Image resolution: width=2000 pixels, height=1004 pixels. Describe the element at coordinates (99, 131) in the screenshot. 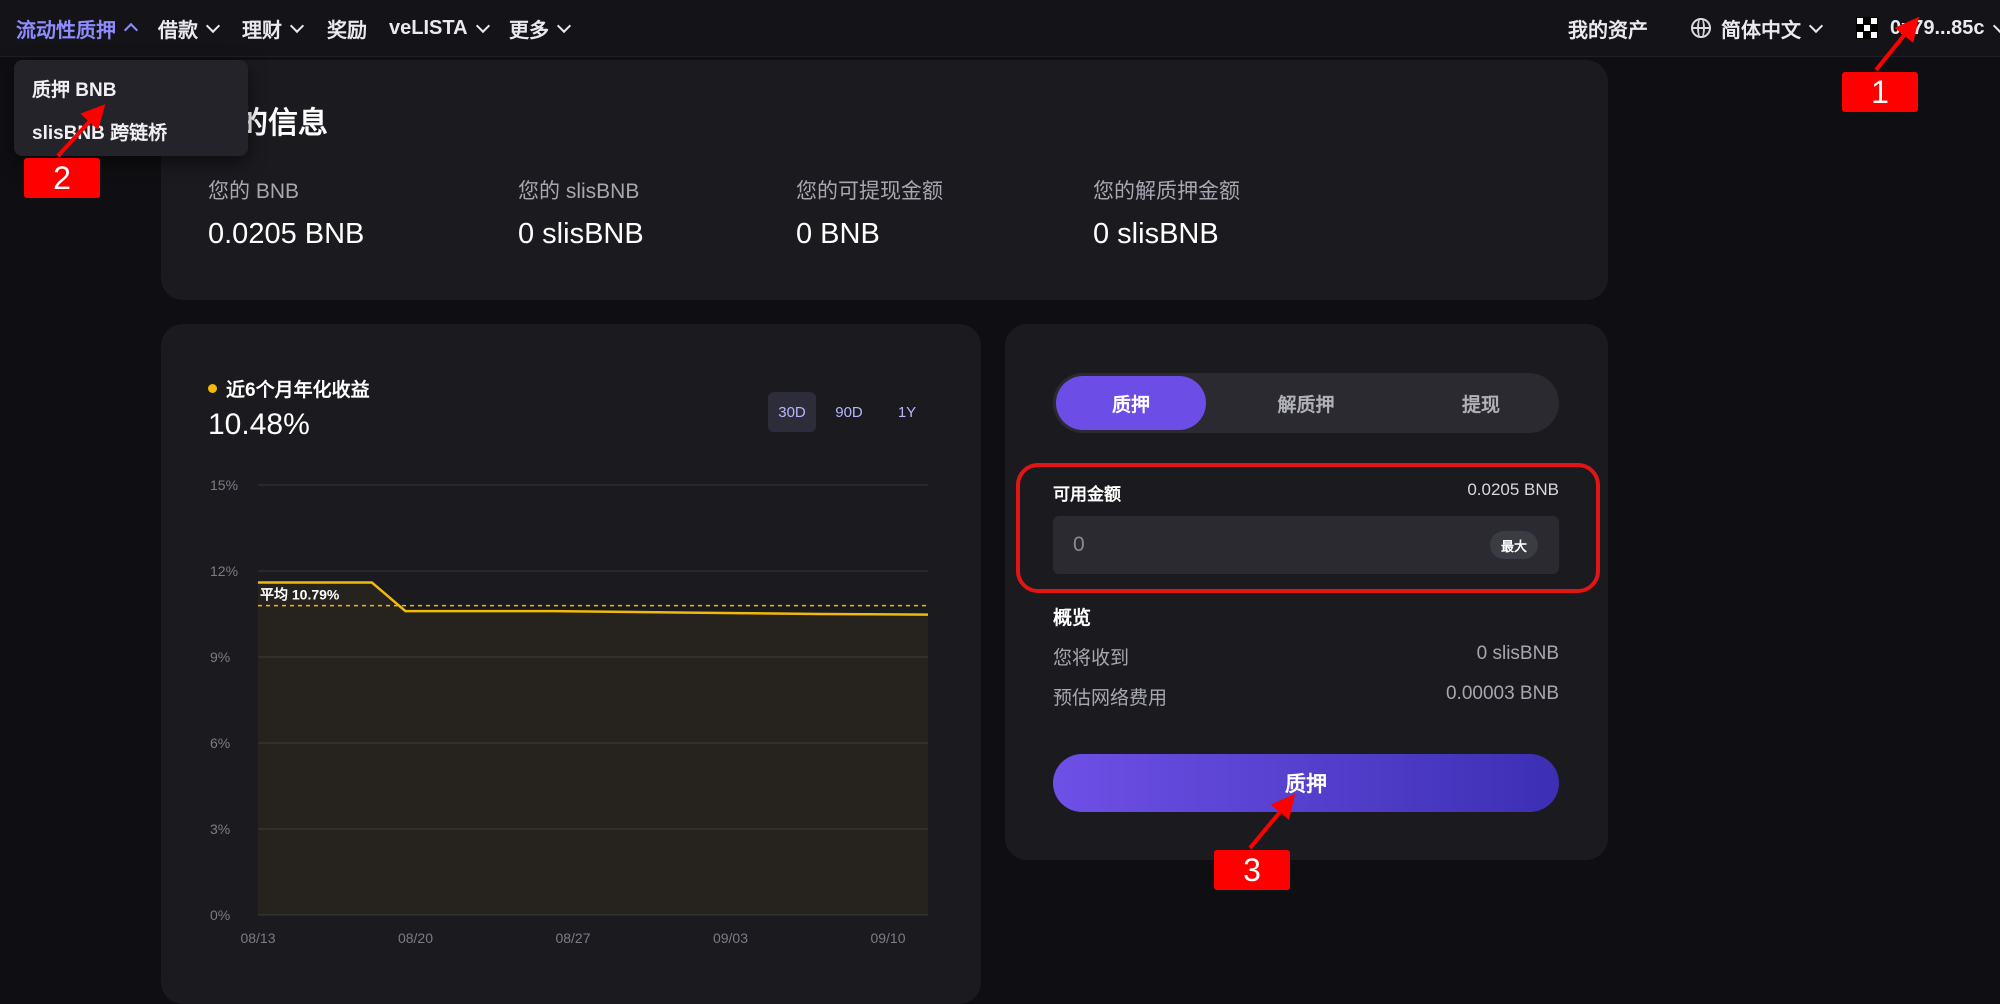

I see `menu-item-slisbnb-bridge: slisBNB 跨链桥` at that location.